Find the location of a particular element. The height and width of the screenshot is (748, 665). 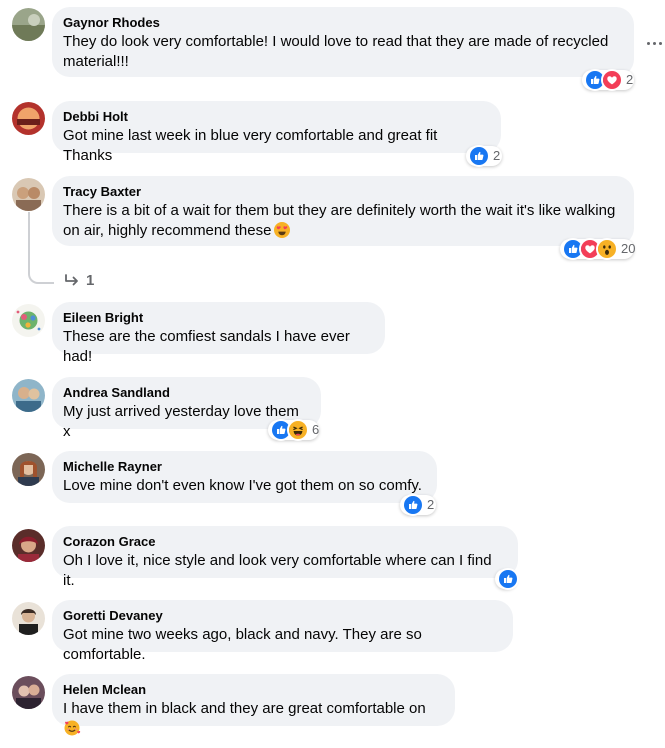

more-dots-icon is located at coordinates (654, 43).